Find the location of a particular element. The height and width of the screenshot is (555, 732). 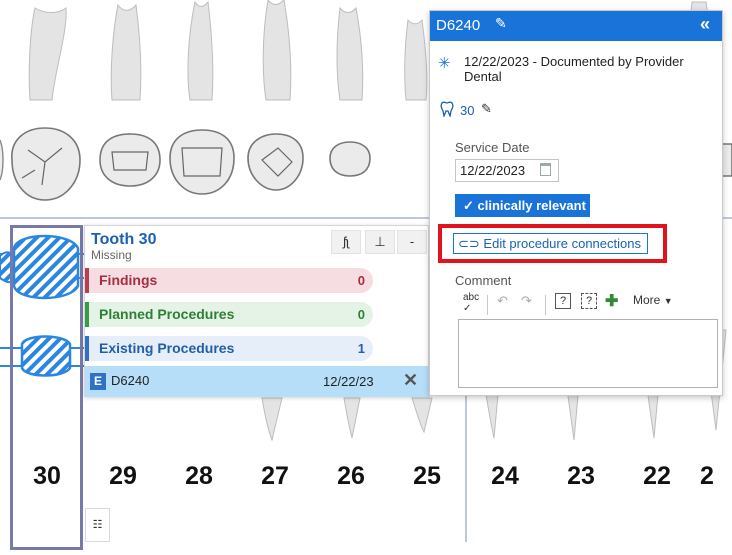

pin-button: ⊥ is located at coordinates (380, 242).